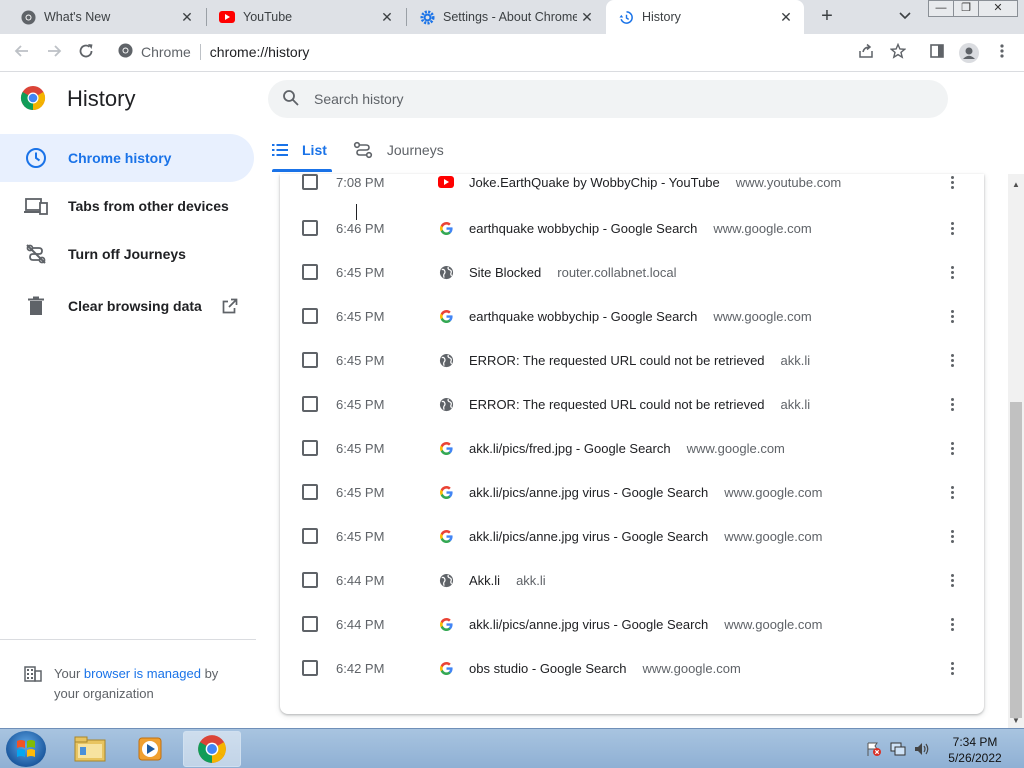  What do you see at coordinates (966, 8) in the screenshot?
I see `restore-button: ❐` at bounding box center [966, 8].